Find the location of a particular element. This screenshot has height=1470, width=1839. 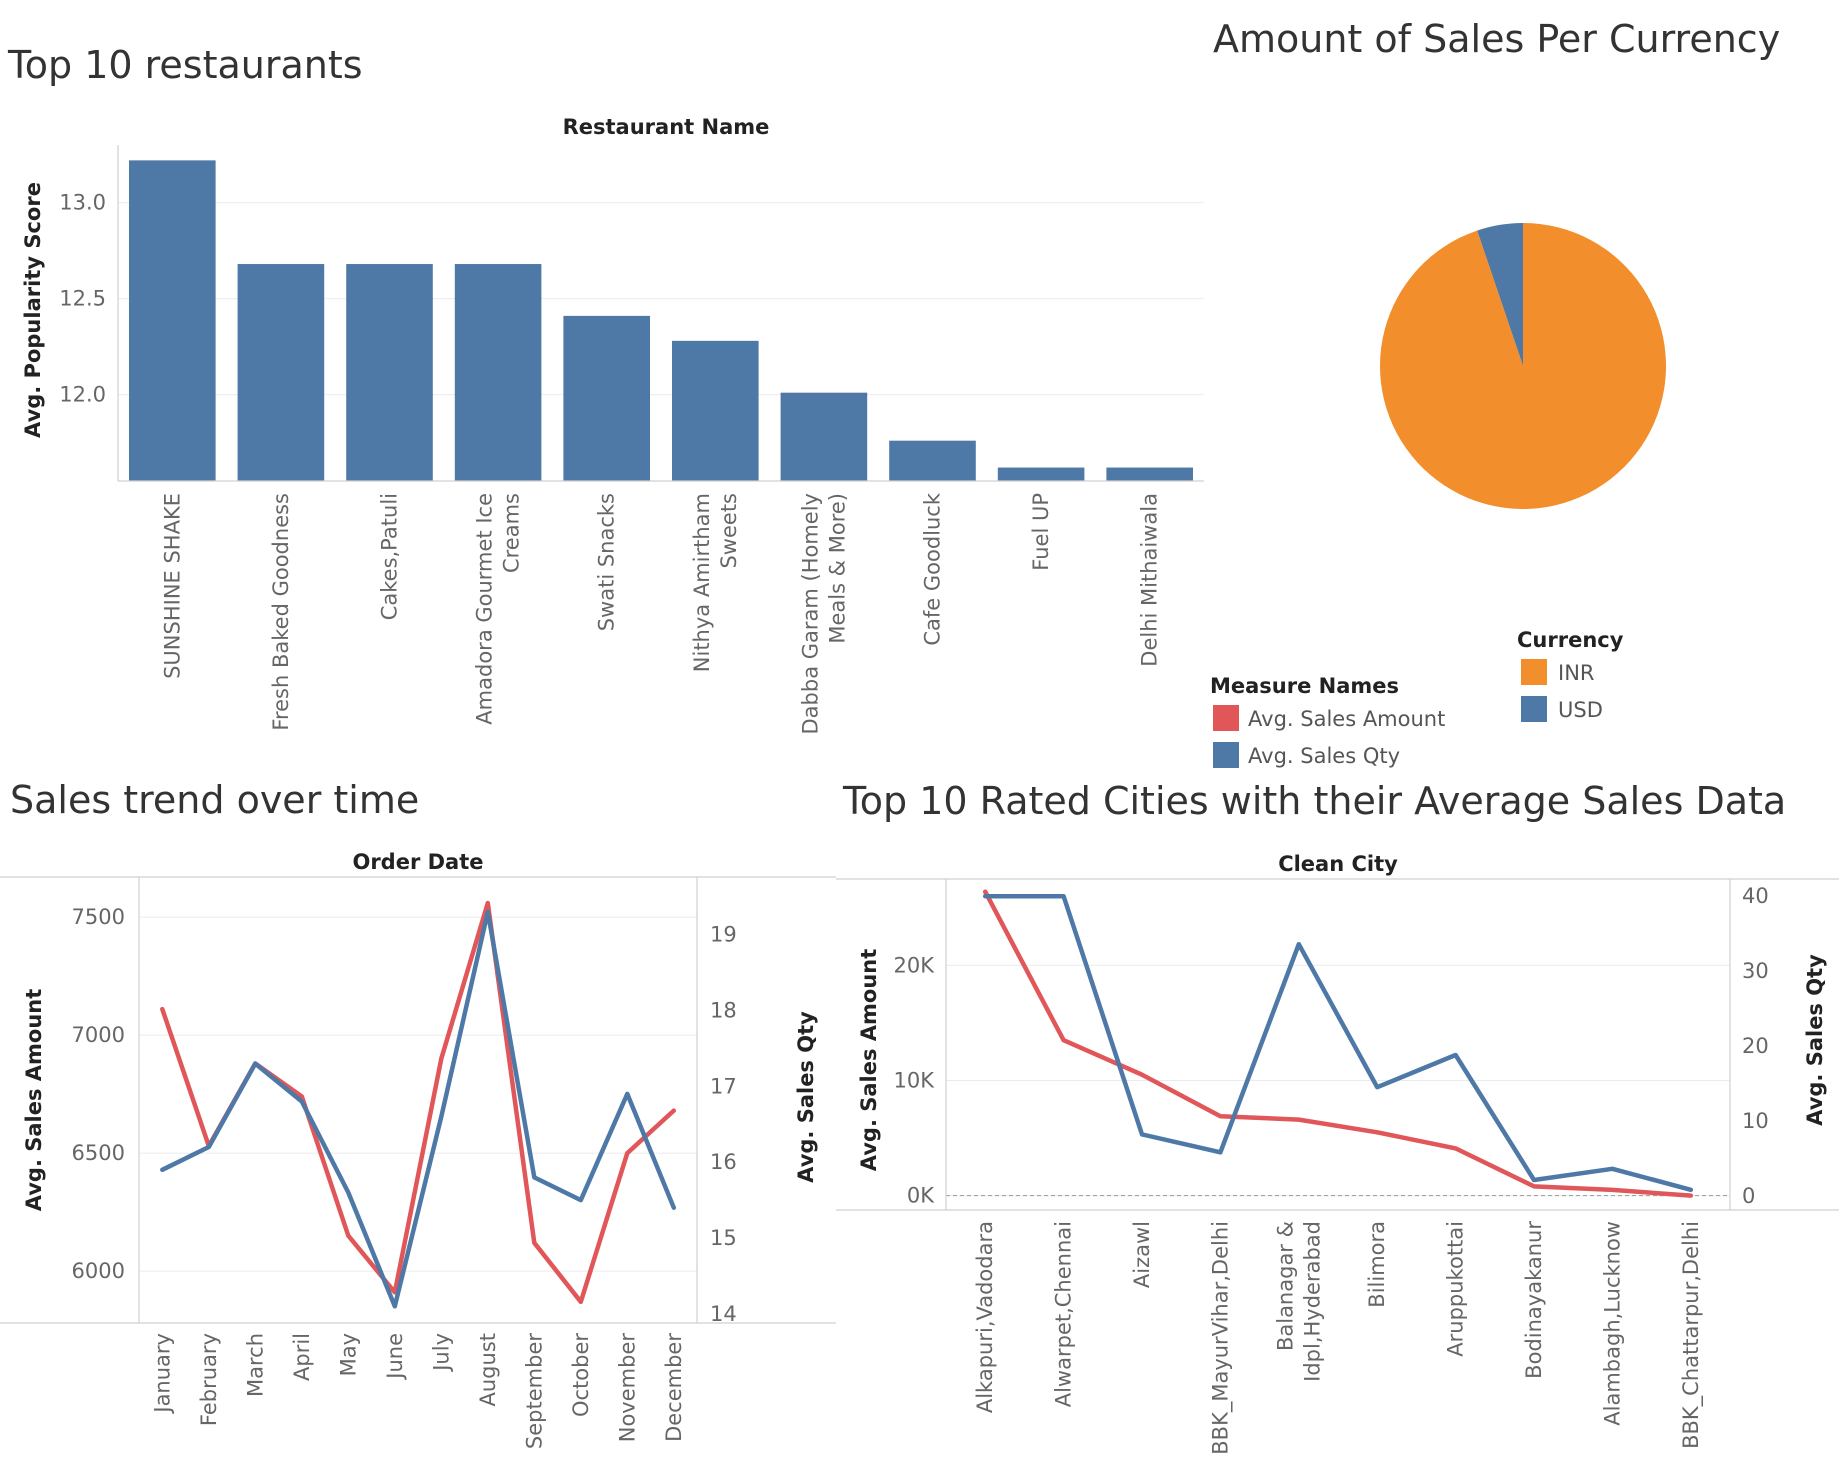

bar-category-label: Cafe Goodluck is located at coordinates (933, 569).